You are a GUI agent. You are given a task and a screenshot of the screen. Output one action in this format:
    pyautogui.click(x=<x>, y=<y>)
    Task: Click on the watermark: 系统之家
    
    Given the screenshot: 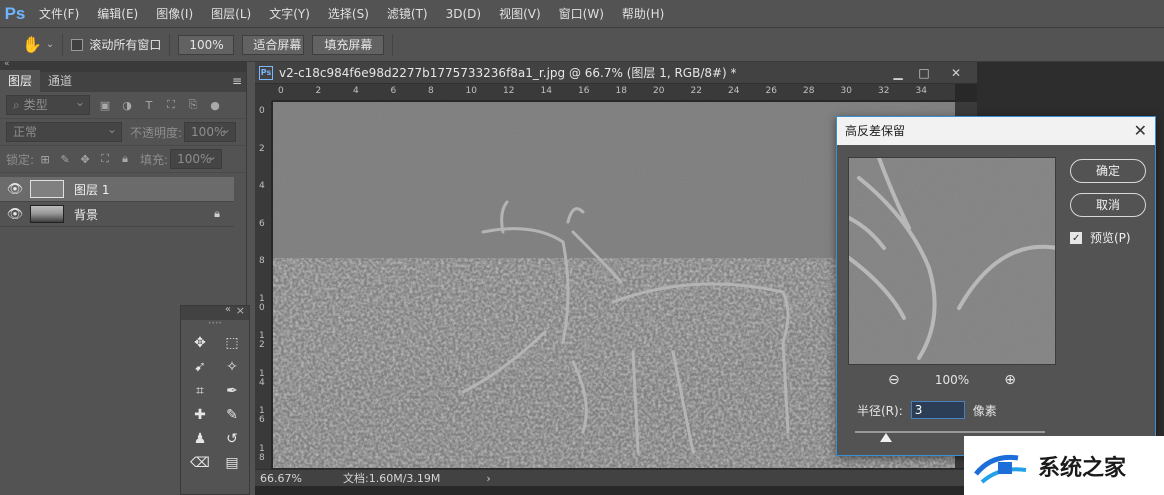 What is the action you would take?
    pyautogui.click(x=1064, y=465)
    